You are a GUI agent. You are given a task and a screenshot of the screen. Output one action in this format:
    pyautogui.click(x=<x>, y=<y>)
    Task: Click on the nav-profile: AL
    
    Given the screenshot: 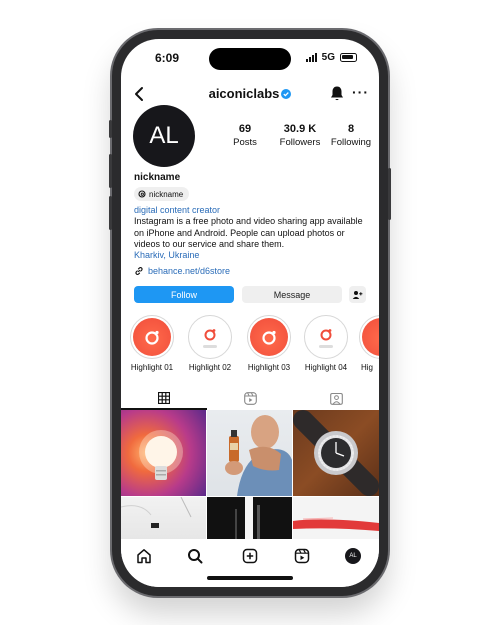 What is the action you would take?
    pyautogui.click(x=353, y=556)
    